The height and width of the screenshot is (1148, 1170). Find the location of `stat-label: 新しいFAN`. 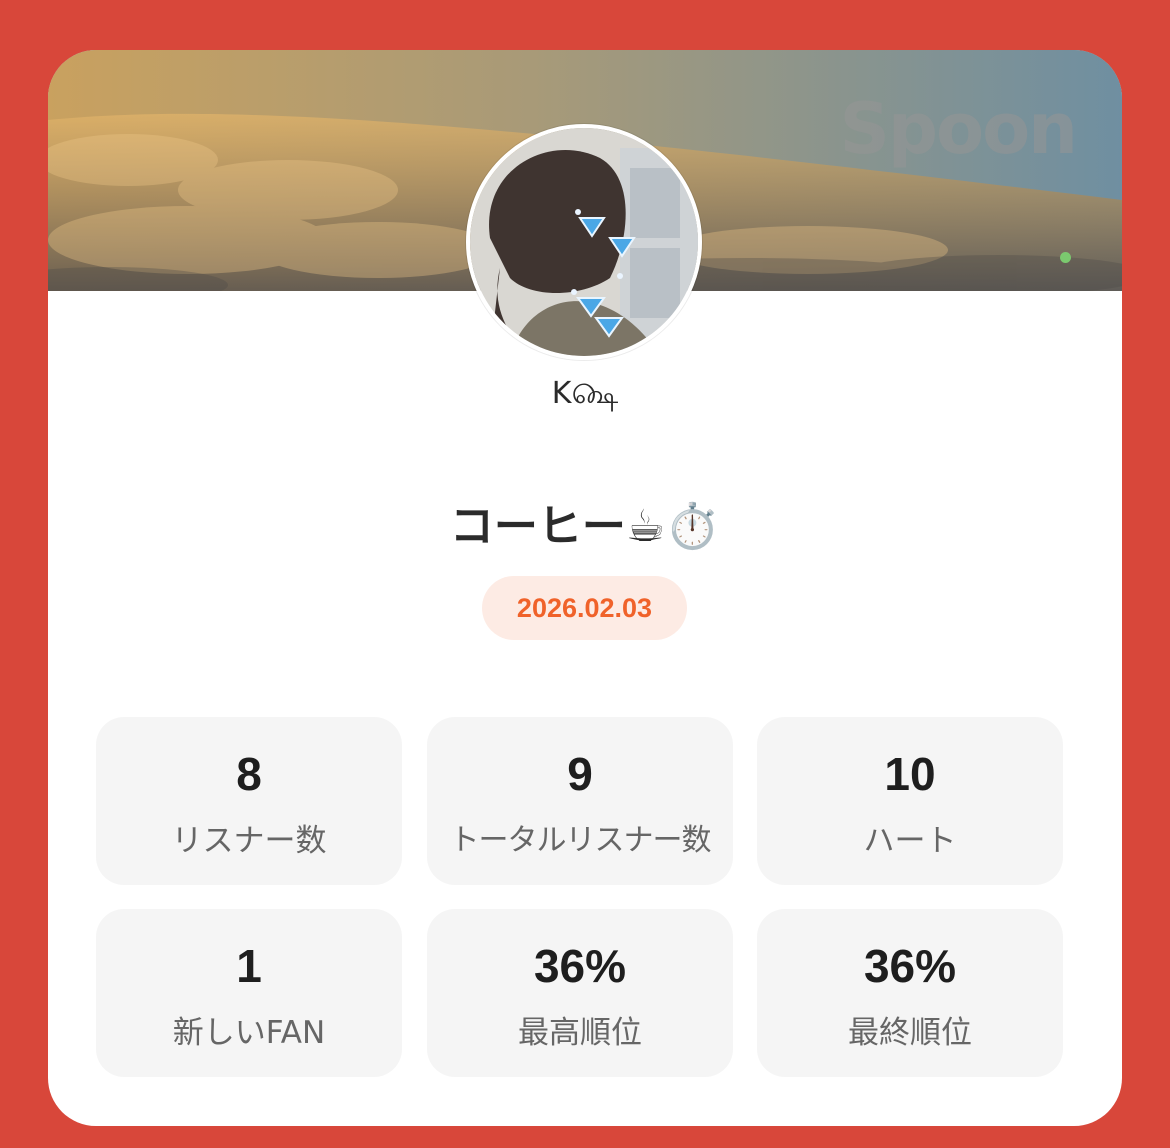

stat-label: 新しいFAN is located at coordinates (249, 1033).